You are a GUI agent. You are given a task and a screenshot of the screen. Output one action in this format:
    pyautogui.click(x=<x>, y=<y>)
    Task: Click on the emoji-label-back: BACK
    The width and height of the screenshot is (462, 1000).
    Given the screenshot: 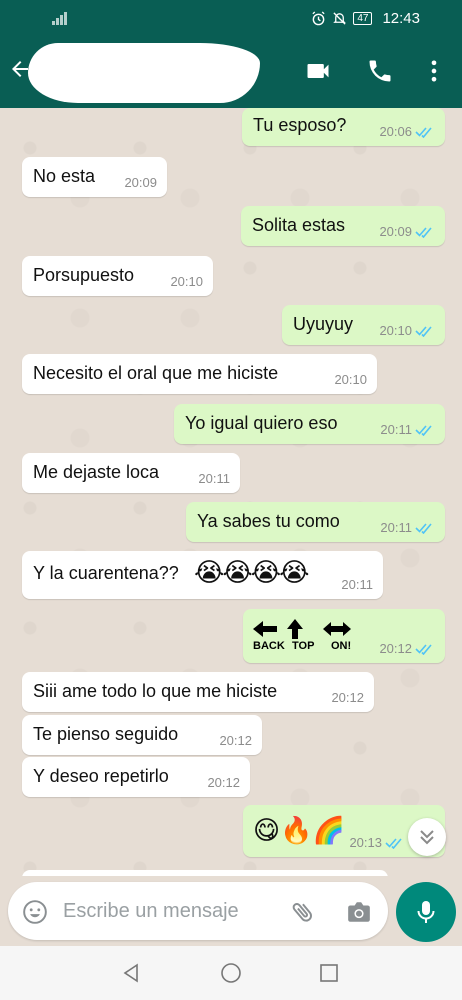 What is the action you would take?
    pyautogui.click(x=269, y=646)
    